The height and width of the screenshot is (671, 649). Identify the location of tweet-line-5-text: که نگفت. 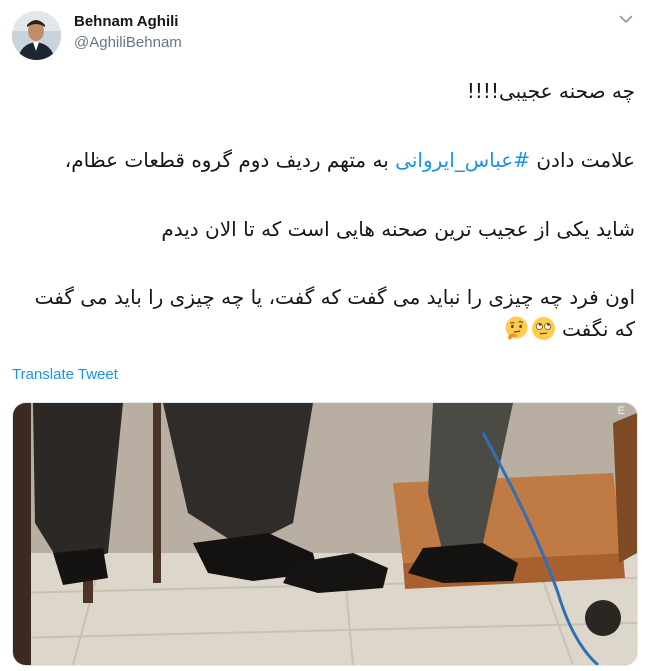
(598, 329).